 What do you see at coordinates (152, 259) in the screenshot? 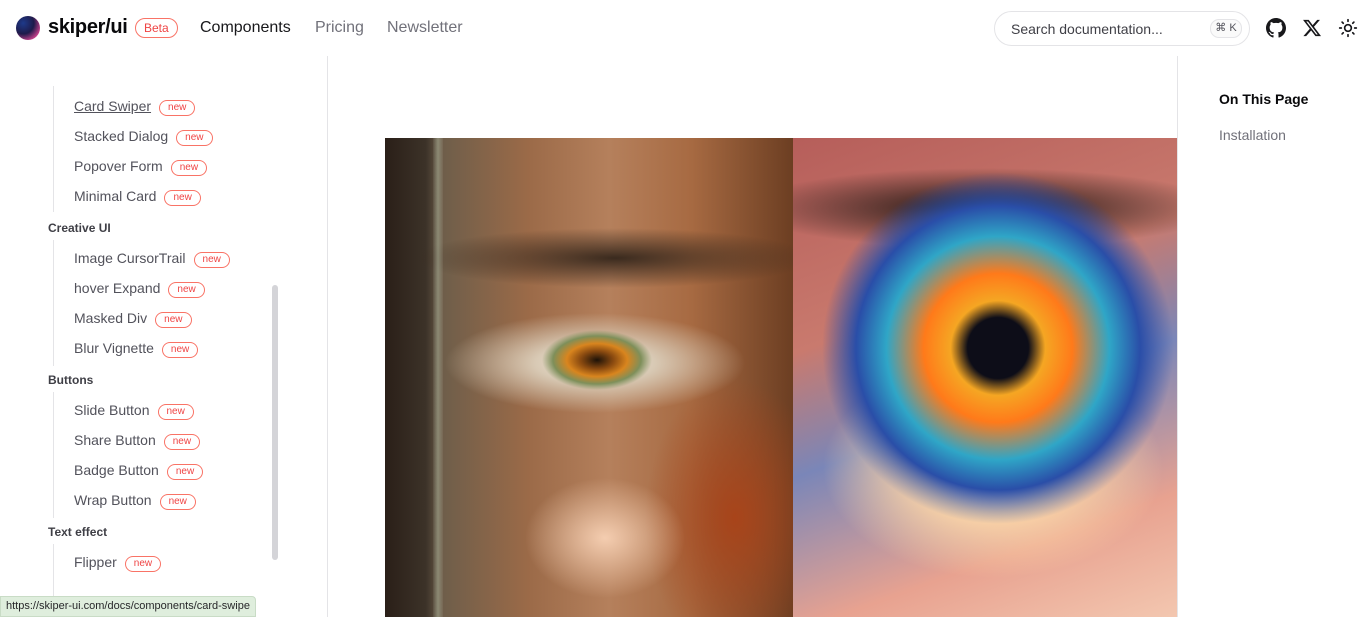
I see `sidebar-item-image-cursortrail: Image CursorTrail new` at bounding box center [152, 259].